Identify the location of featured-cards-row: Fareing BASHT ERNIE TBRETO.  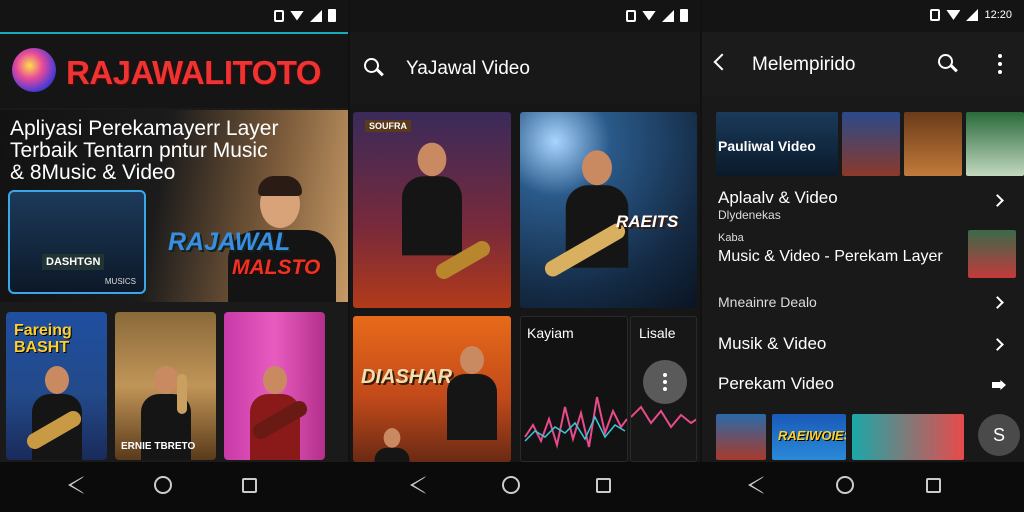
(165, 386).